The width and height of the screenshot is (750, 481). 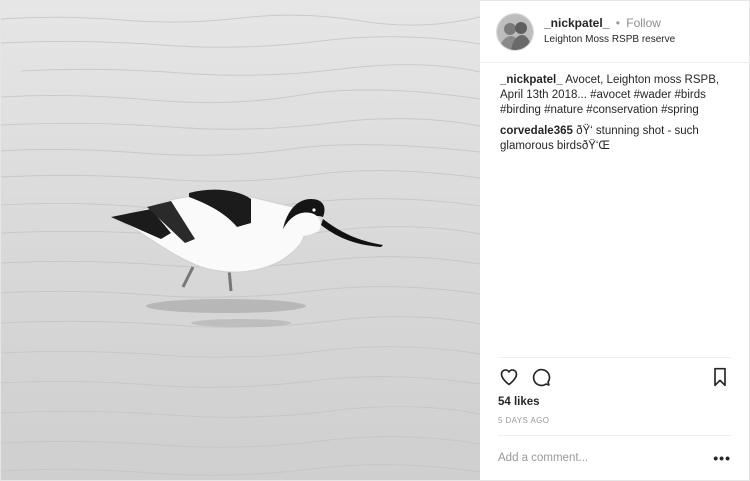 What do you see at coordinates (609, 23) in the screenshot?
I see `header-top-line: _nickpatel_ • Follow` at bounding box center [609, 23].